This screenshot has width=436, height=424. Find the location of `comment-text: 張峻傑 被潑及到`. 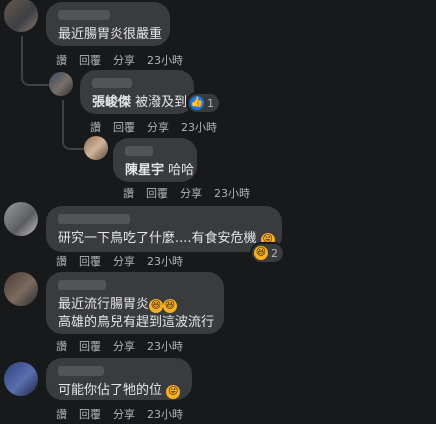

comment-text: 張峻傑 被潑及到 is located at coordinates (139, 103).